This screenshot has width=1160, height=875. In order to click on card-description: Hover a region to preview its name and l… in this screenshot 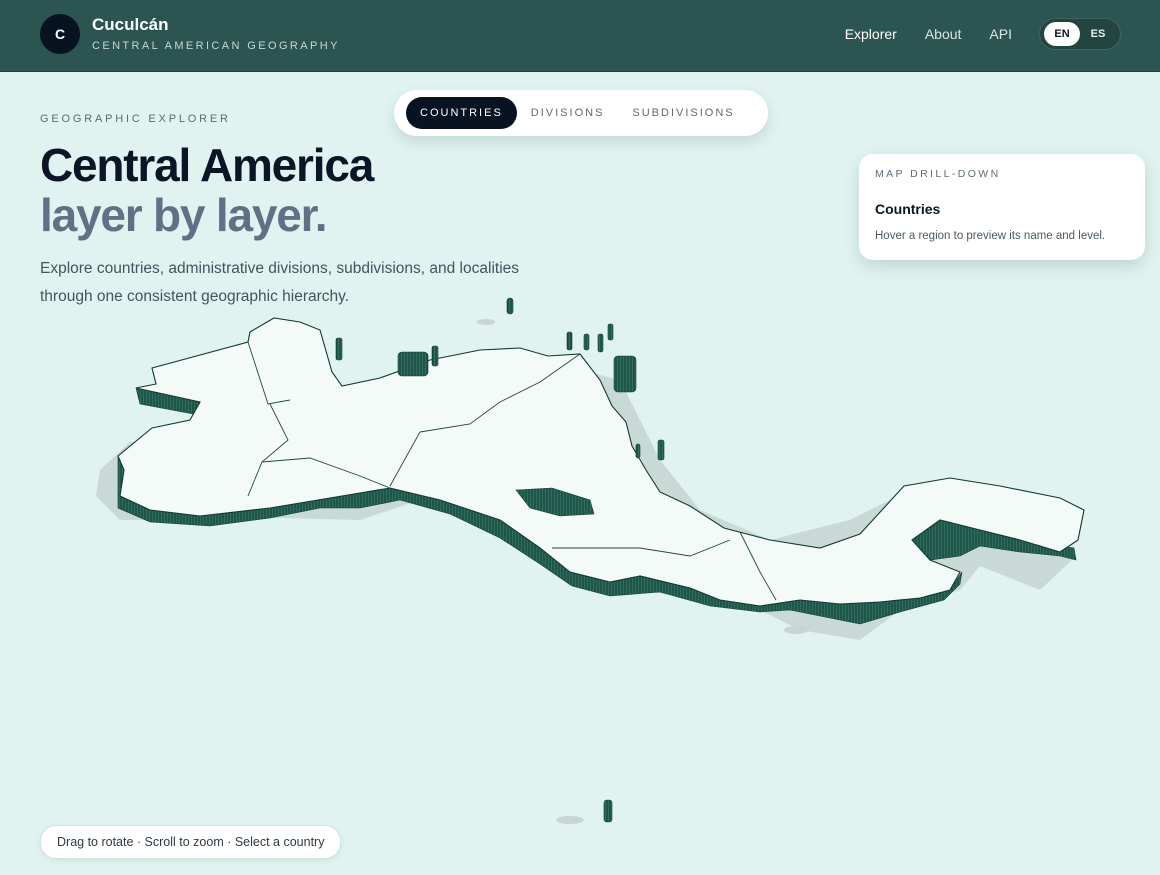, I will do `click(990, 236)`.